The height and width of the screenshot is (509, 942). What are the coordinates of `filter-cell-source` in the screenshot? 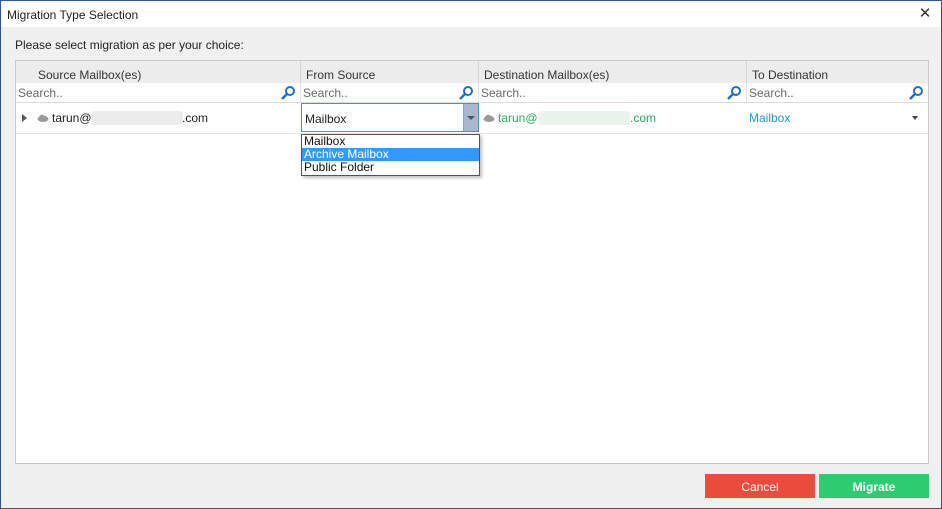 It's located at (158, 93).